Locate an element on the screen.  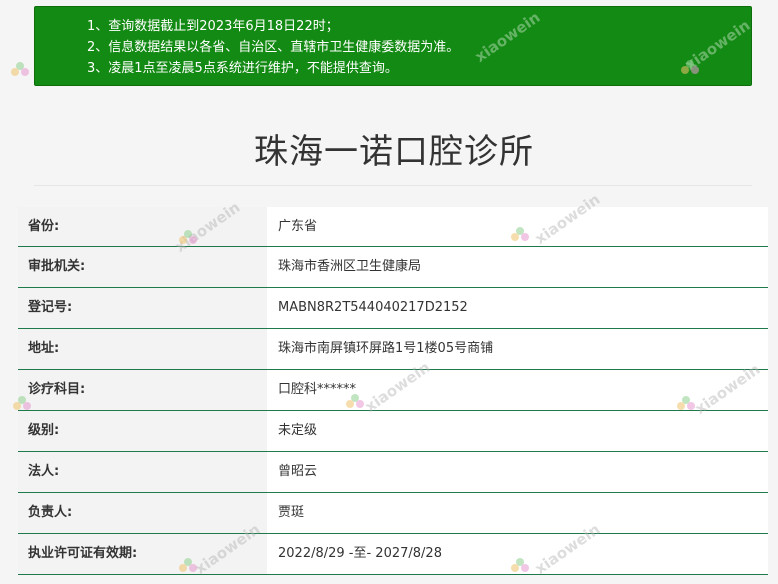
table-row: 负责人: 贾珽 is located at coordinates (393, 513).